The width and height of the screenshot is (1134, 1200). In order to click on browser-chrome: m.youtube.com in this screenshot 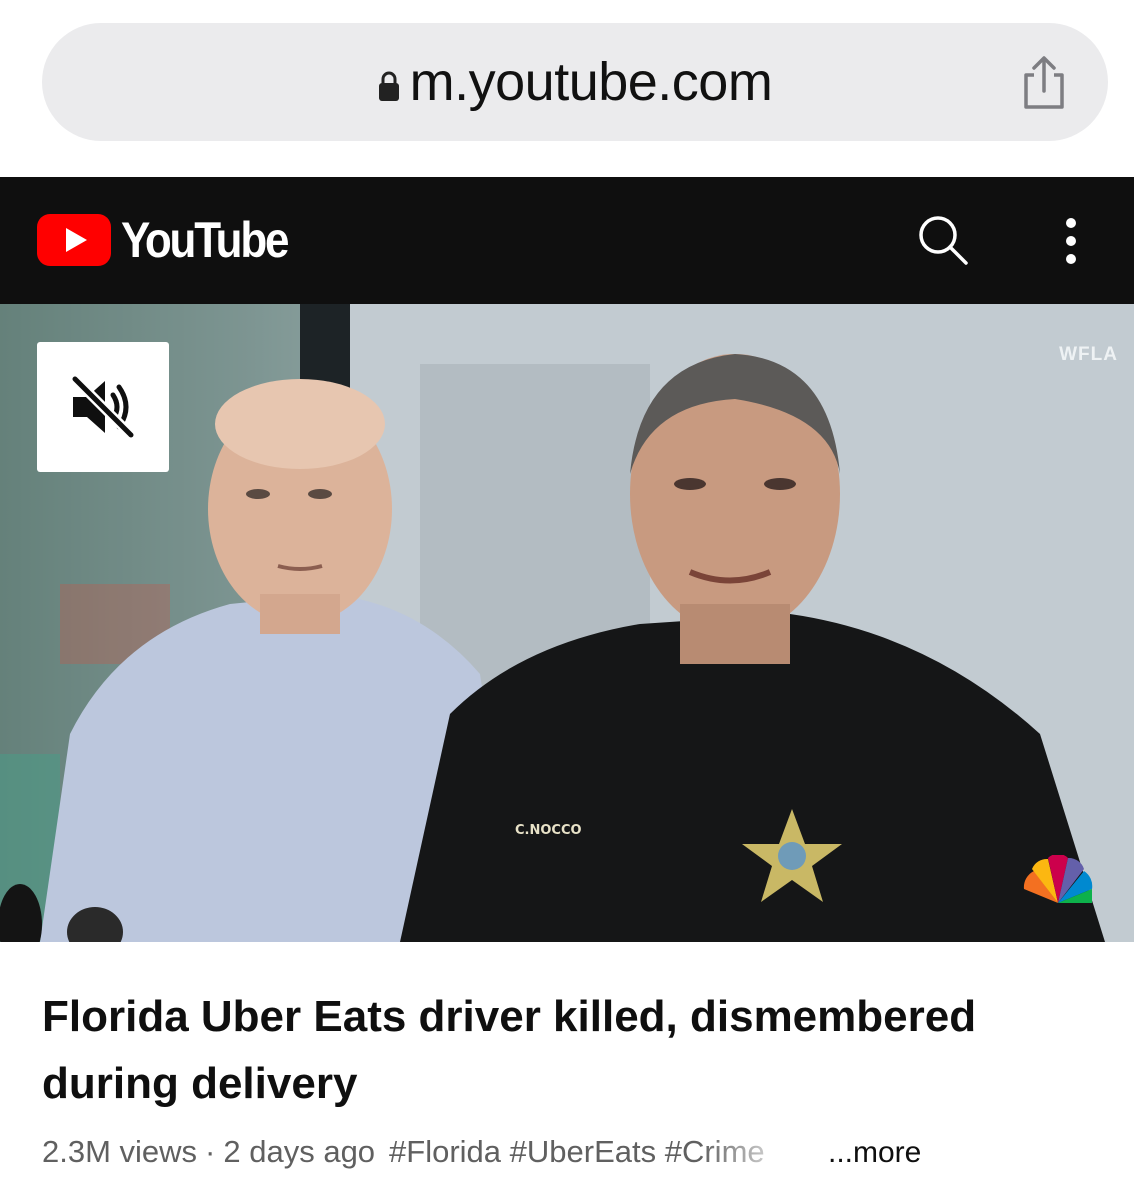, I will do `click(567, 88)`.